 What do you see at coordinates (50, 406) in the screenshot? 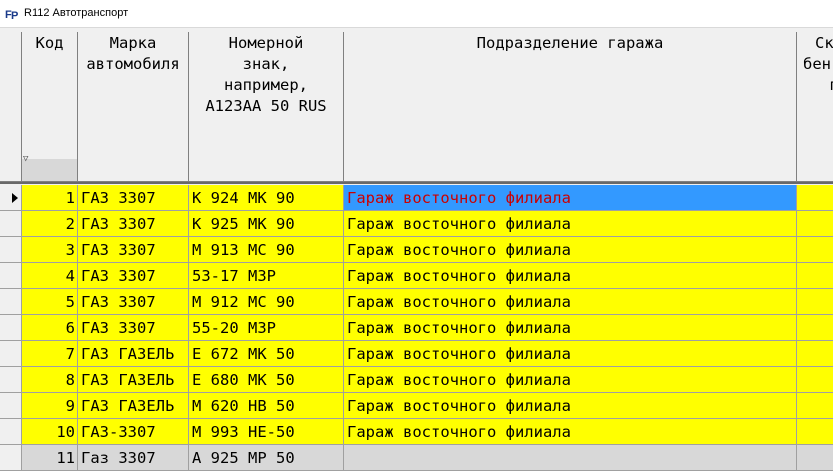
I see `cell-code: 9` at bounding box center [50, 406].